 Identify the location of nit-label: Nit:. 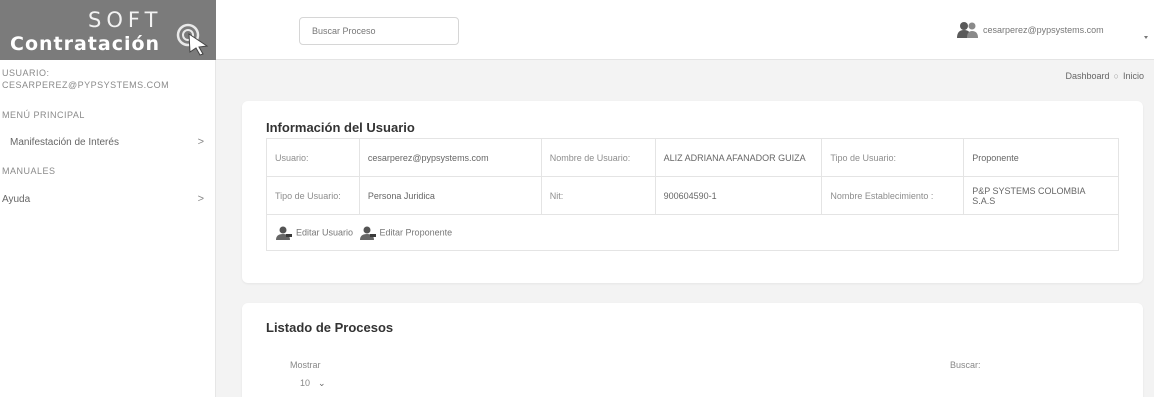
(598, 195).